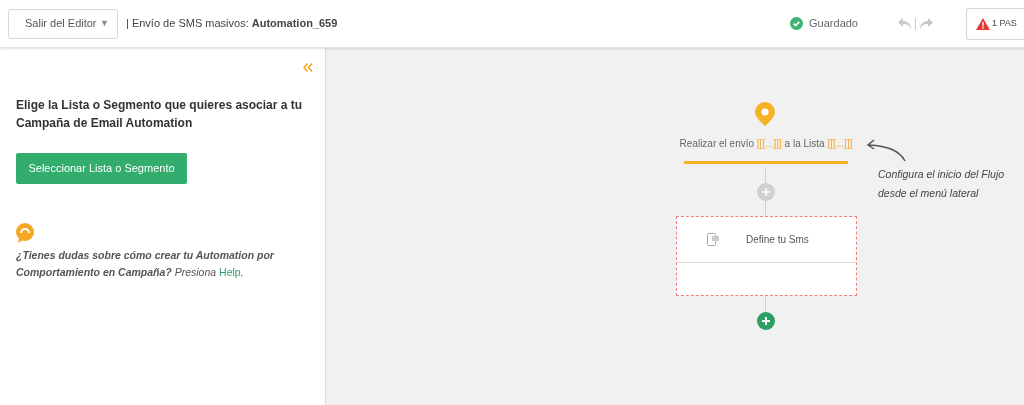 The image size is (1024, 405). What do you see at coordinates (765, 114) in the screenshot?
I see `pin-icon` at bounding box center [765, 114].